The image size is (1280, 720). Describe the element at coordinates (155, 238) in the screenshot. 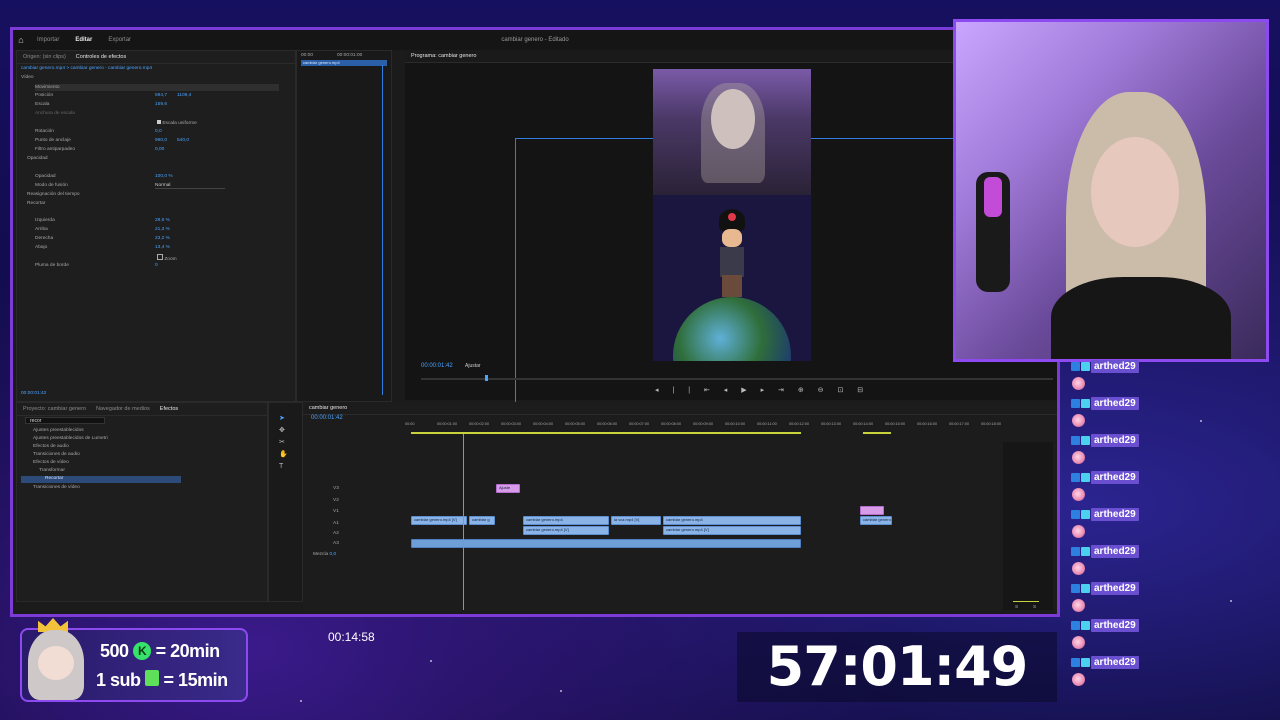

I see `crop-right-row: Derecha 23,2 %` at that location.